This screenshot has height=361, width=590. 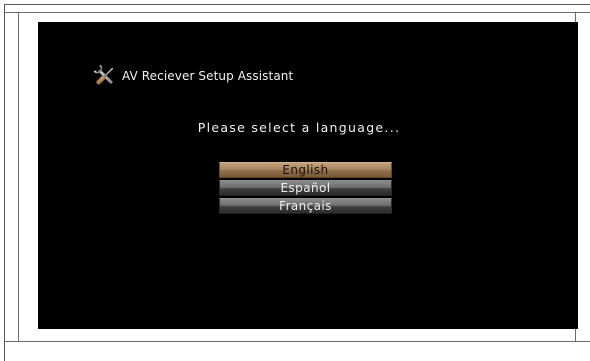 What do you see at coordinates (103, 74) in the screenshot?
I see `tools-icon` at bounding box center [103, 74].